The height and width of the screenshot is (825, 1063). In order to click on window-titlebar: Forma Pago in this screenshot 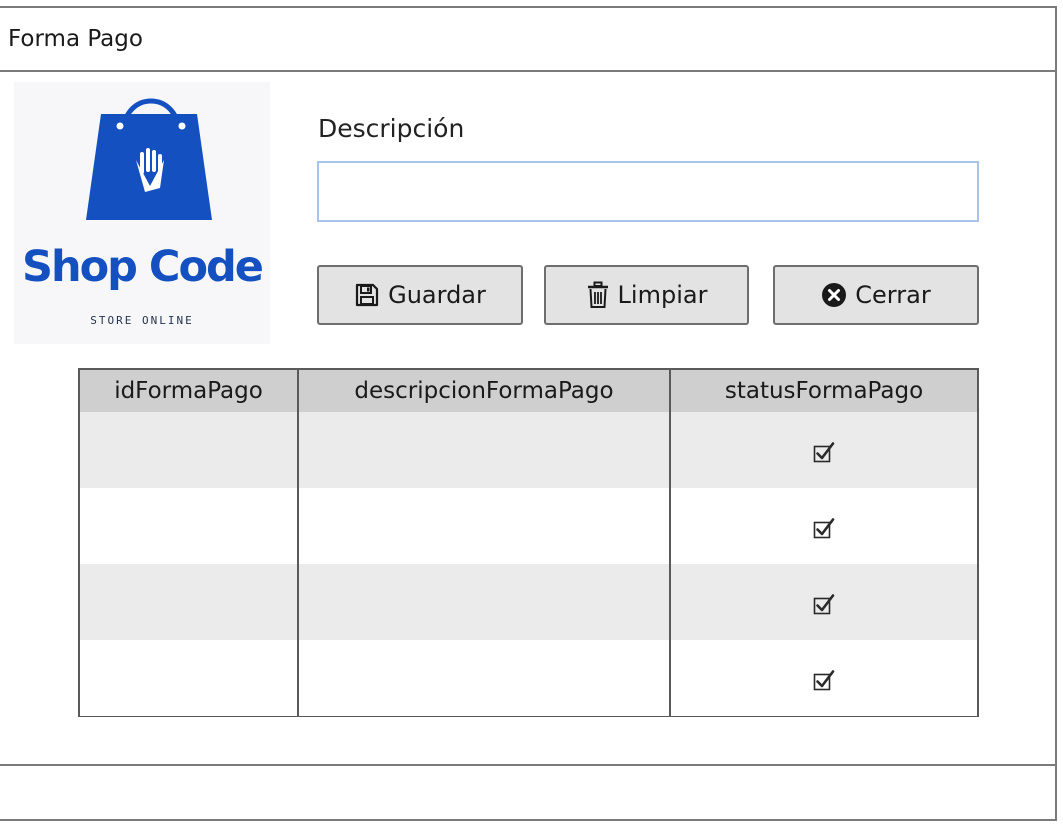, I will do `click(527, 40)`.